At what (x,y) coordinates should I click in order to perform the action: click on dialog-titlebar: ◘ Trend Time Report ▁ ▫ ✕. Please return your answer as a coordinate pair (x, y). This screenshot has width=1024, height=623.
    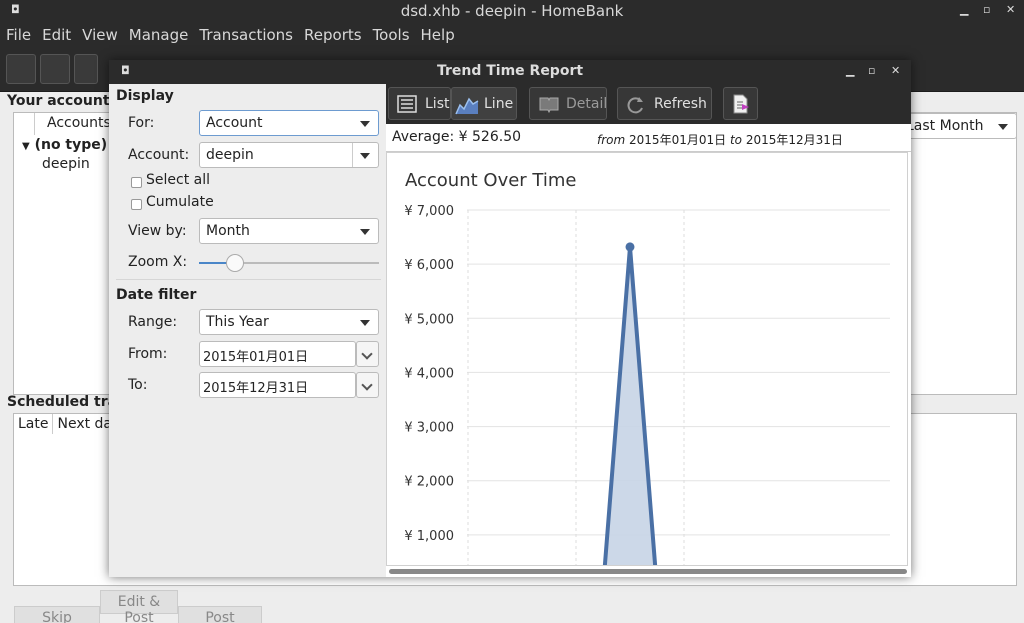
    Looking at the image, I should click on (510, 72).